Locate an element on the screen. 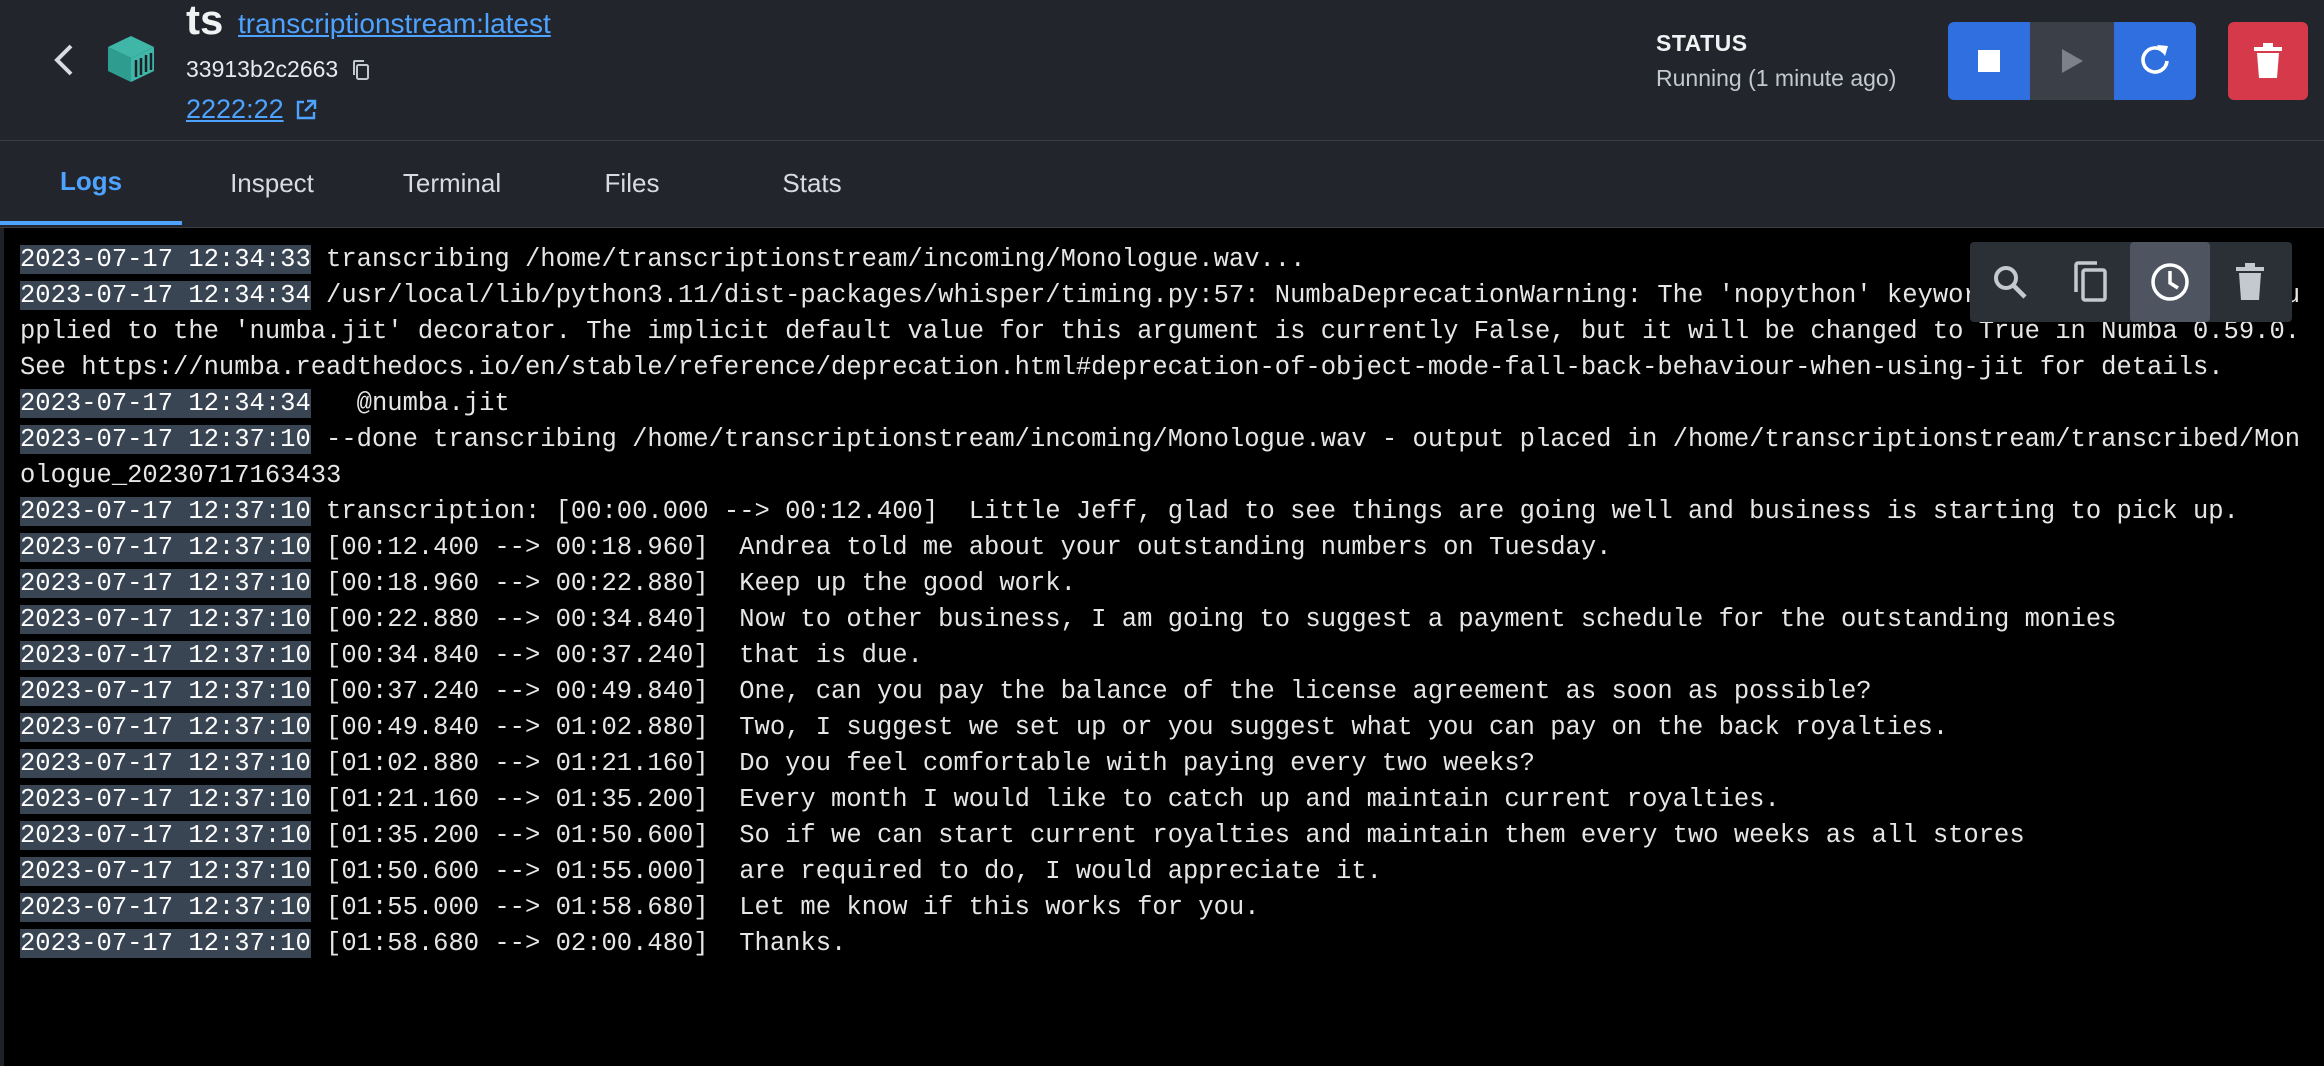 The height and width of the screenshot is (1066, 2324). tab-terminal: Terminal is located at coordinates (452, 183).